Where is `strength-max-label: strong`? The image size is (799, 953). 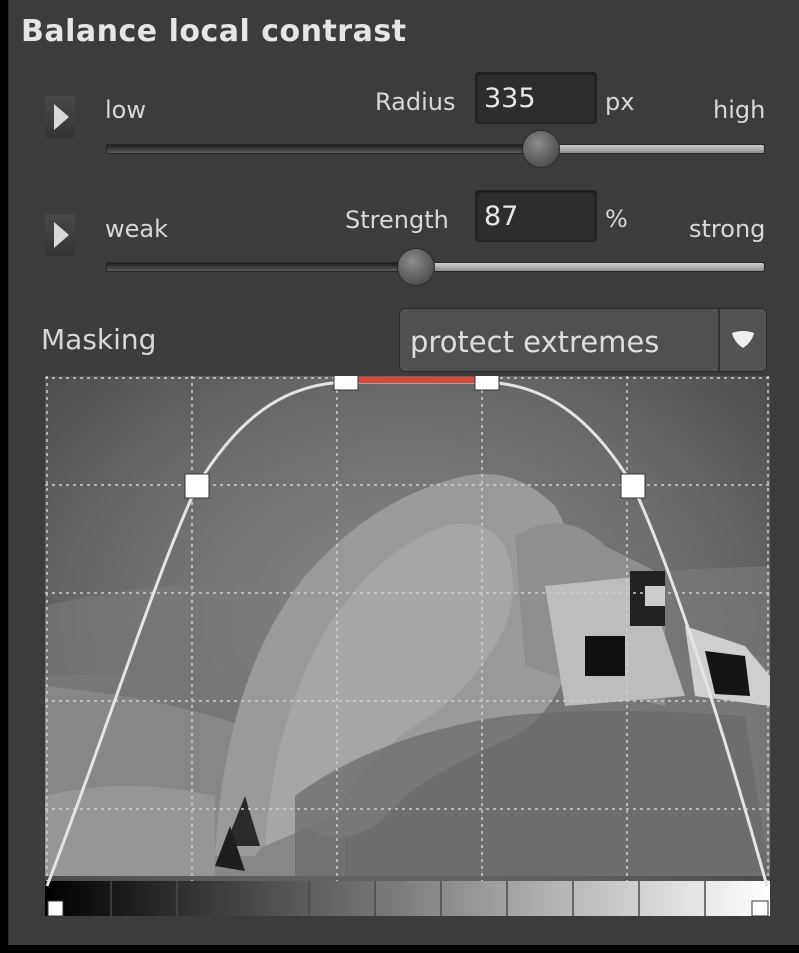
strength-max-label: strong is located at coordinates (727, 229).